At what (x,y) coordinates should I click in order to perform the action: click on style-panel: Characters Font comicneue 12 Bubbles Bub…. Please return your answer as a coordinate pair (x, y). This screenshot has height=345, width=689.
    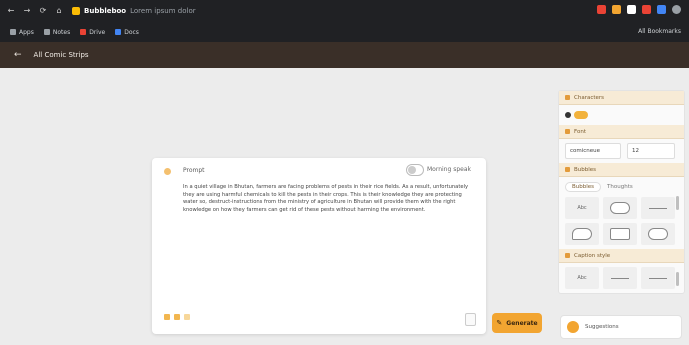
    Looking at the image, I should click on (621, 192).